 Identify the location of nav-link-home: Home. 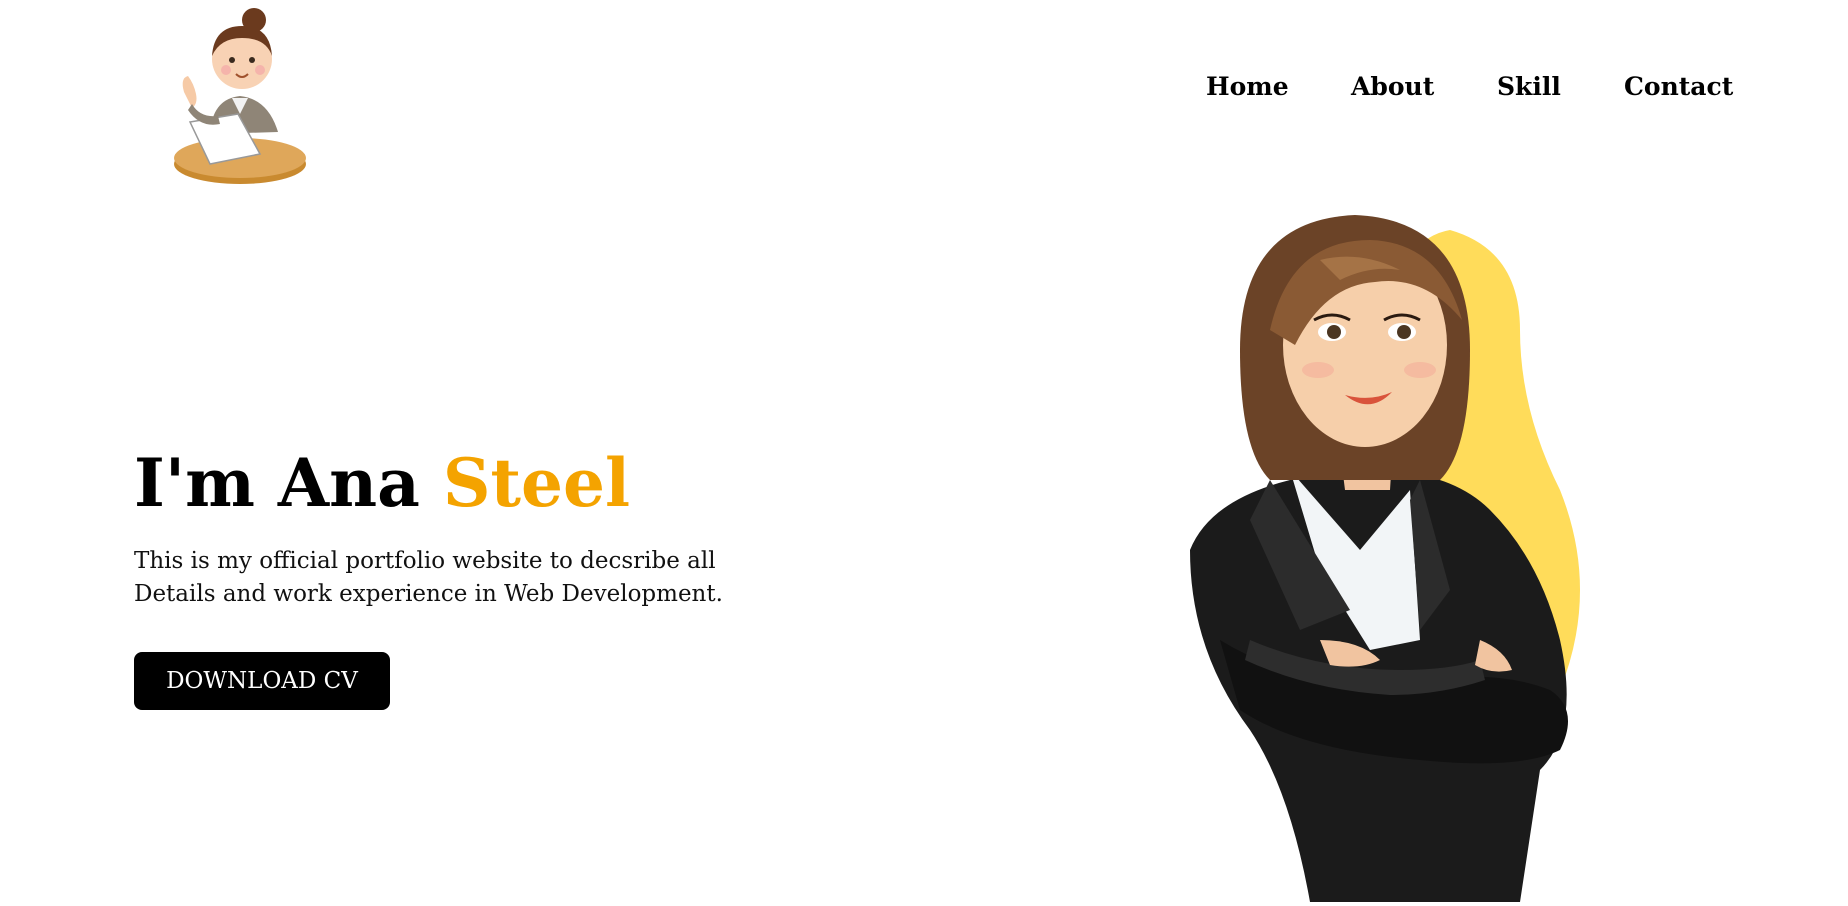
(1247, 86).